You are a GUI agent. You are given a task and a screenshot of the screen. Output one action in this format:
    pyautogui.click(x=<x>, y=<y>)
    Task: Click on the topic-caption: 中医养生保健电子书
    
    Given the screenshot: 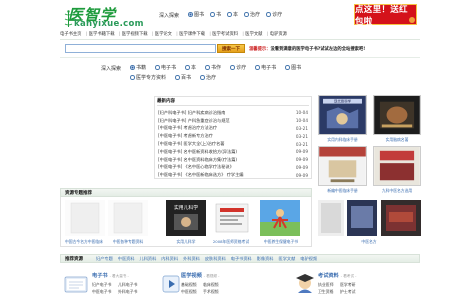 What is the action you would take?
    pyautogui.click(x=281, y=242)
    